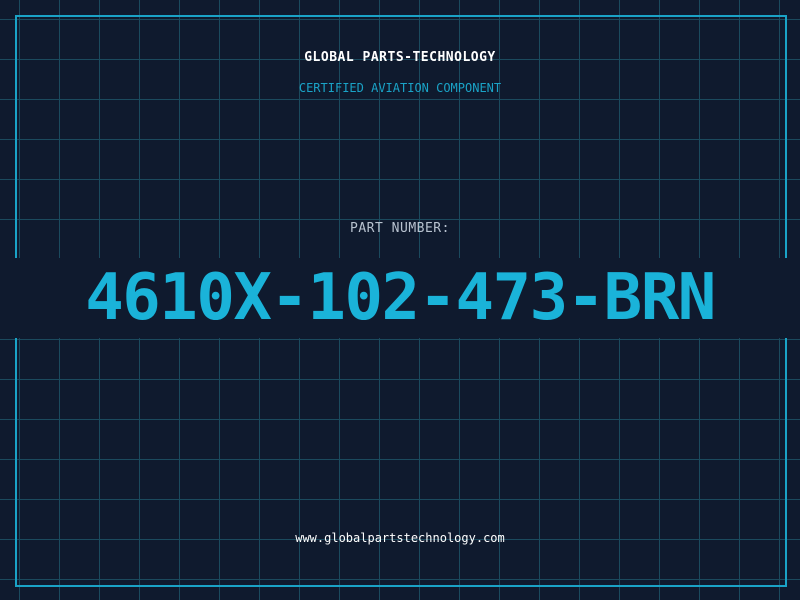 The width and height of the screenshot is (800, 600). What do you see at coordinates (400, 538) in the screenshot?
I see `website-url: www.globalpartstechnology.com` at bounding box center [400, 538].